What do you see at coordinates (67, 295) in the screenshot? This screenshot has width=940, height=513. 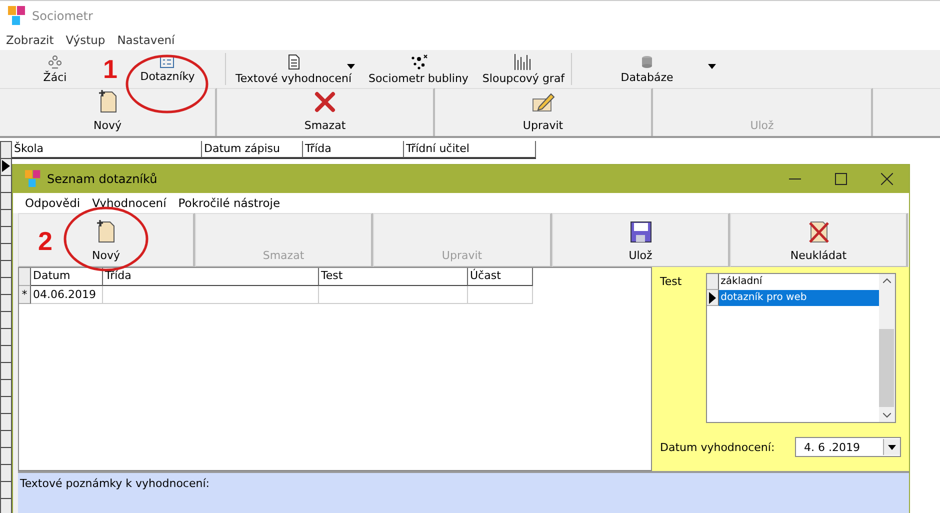 I see `table-cell: 04.06.2019` at bounding box center [67, 295].